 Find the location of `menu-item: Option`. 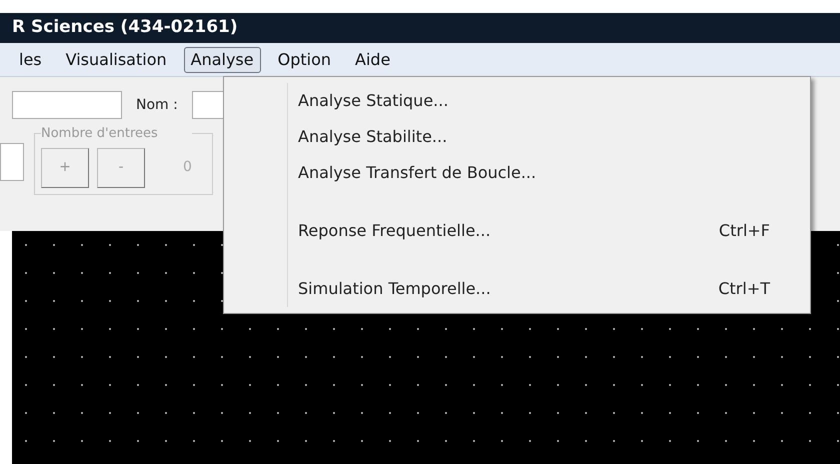

menu-item: Option is located at coordinates (304, 59).